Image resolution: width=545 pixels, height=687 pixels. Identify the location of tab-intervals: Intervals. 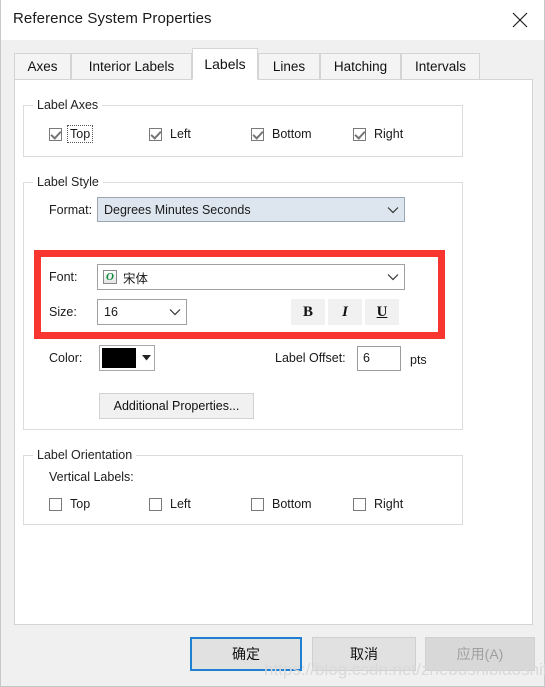
(440, 66).